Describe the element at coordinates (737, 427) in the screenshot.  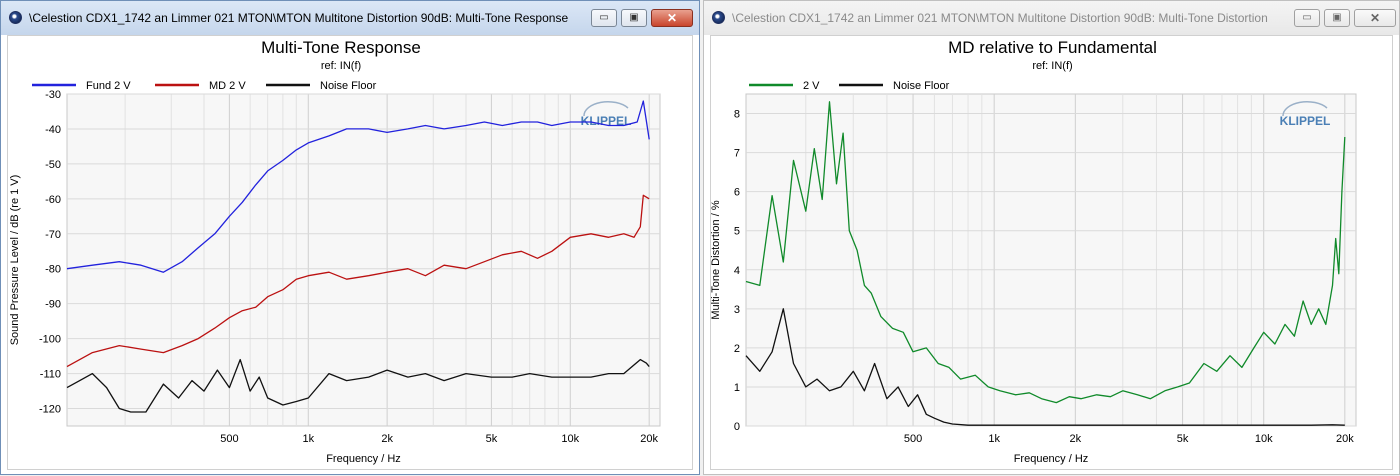
I see `y-tick-label: 0` at that location.